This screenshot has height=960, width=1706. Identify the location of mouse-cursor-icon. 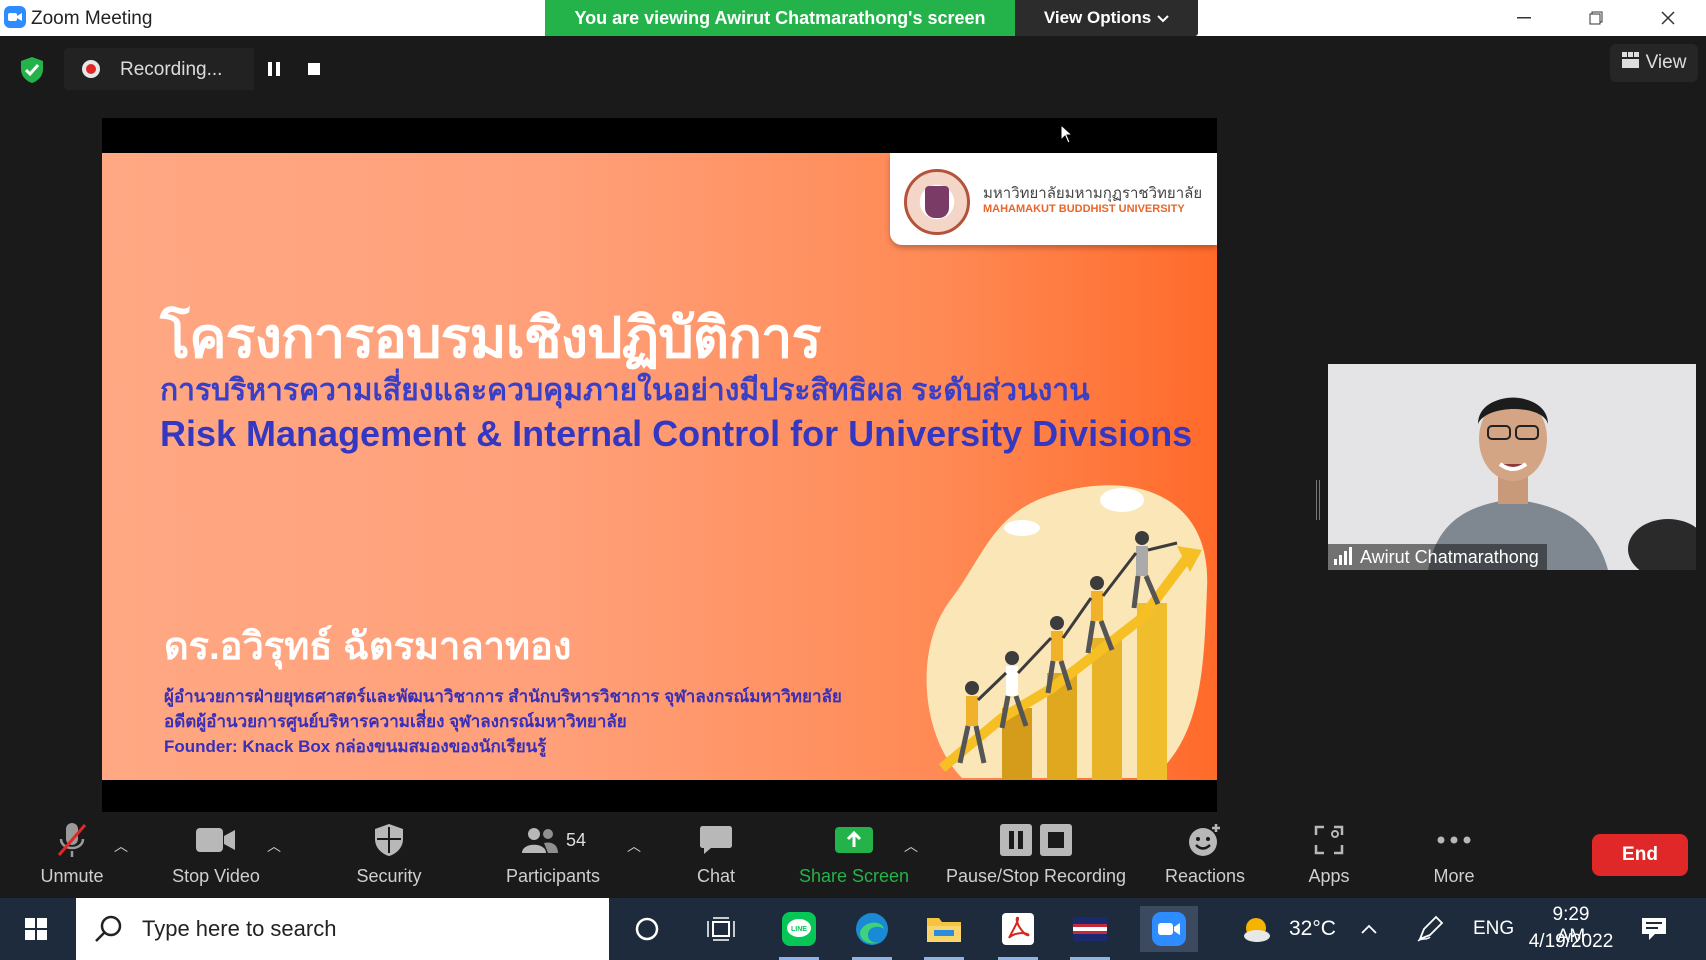
(1067, 134).